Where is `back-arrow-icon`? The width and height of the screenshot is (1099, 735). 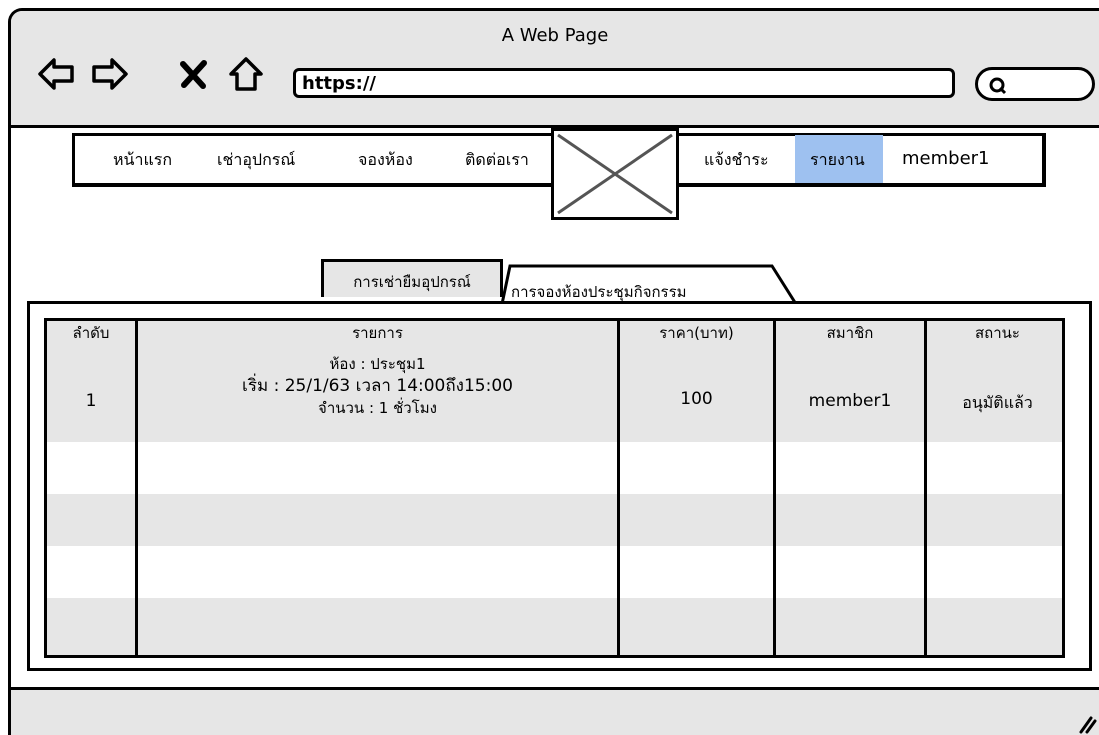 back-arrow-icon is located at coordinates (56, 74).